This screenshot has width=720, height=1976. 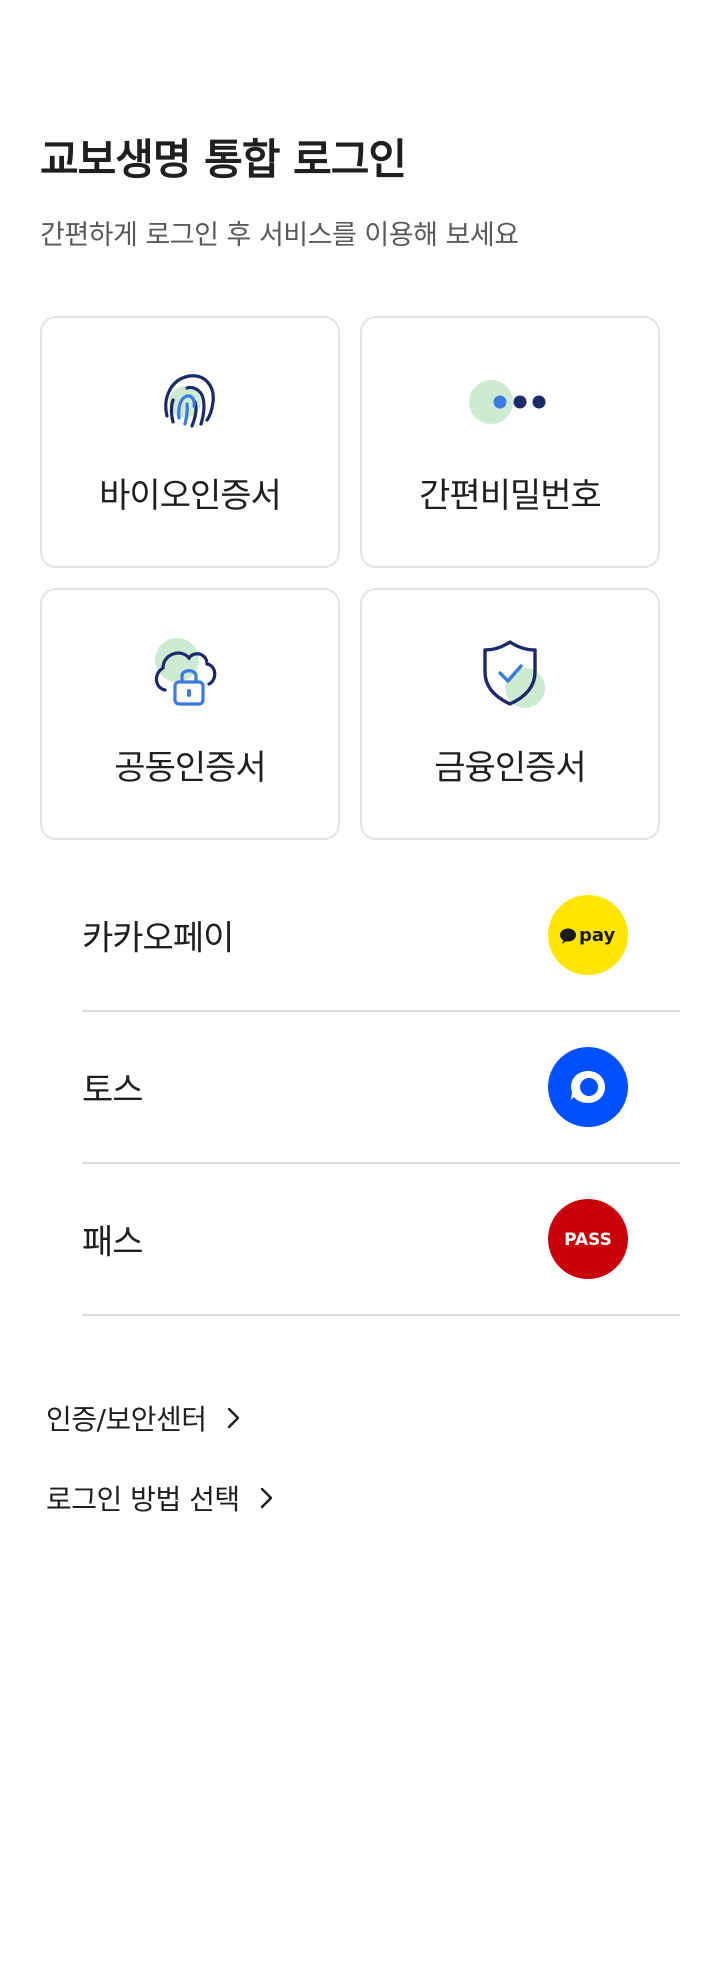 What do you see at coordinates (381, 936) in the screenshot?
I see `provider-item-kakaopay: 카카오페이 pay` at bounding box center [381, 936].